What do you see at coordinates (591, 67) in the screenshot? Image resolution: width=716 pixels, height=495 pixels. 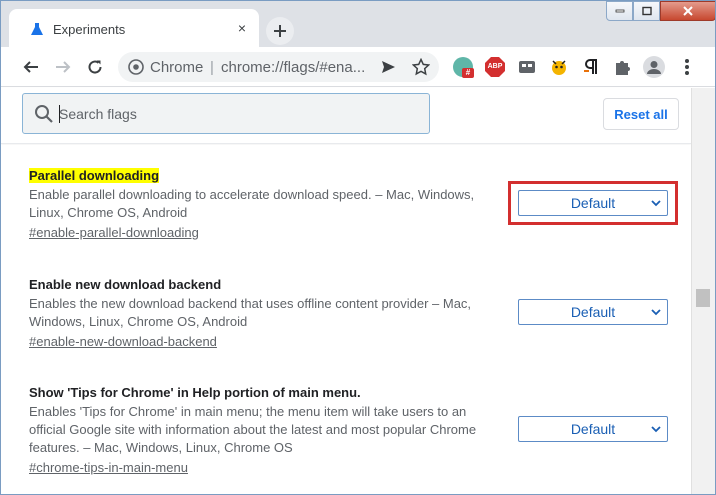 I see `pilcrow-extension-icon` at bounding box center [591, 67].